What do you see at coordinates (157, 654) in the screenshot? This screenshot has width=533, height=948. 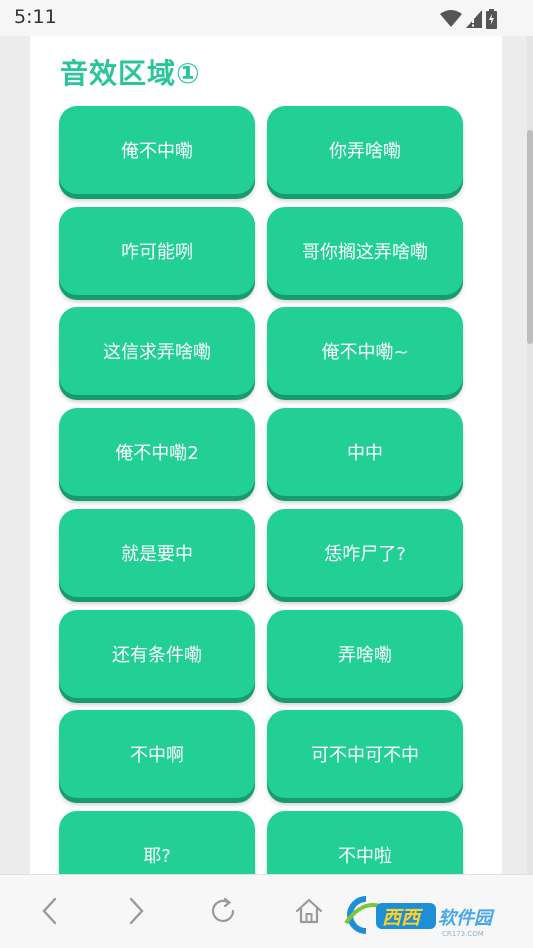 I see `sound-button: 还有条件嘞` at bounding box center [157, 654].